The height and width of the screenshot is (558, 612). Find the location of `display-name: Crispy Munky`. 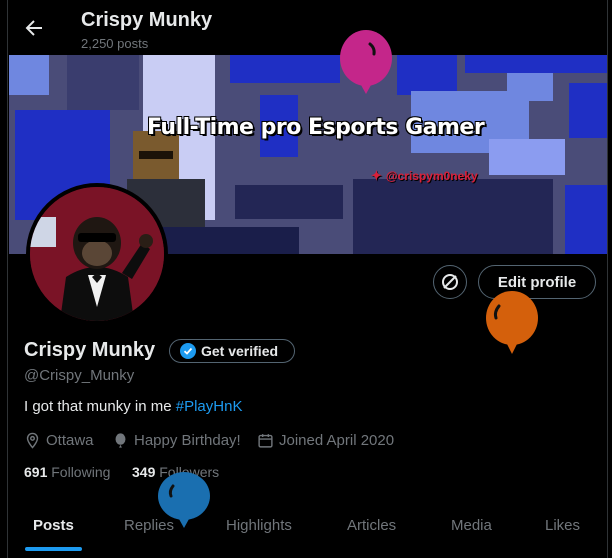

display-name: Crispy Munky is located at coordinates (90, 350).